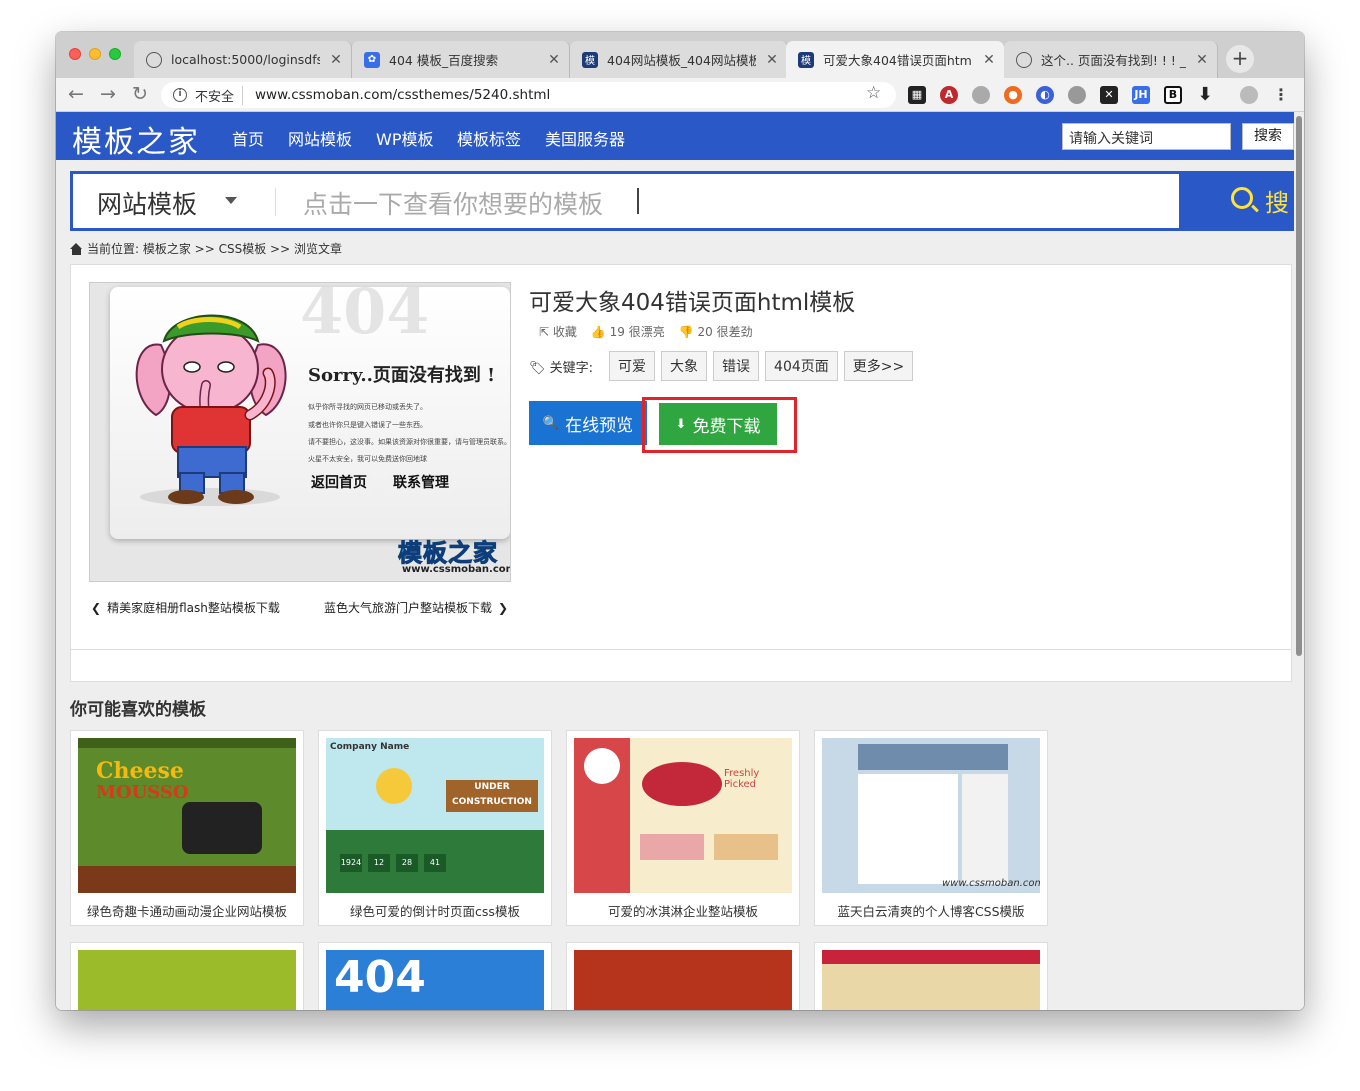  I want to click on next-article-link: 蓝色大气旅游门户整站模板下载 ❯, so click(416, 607).